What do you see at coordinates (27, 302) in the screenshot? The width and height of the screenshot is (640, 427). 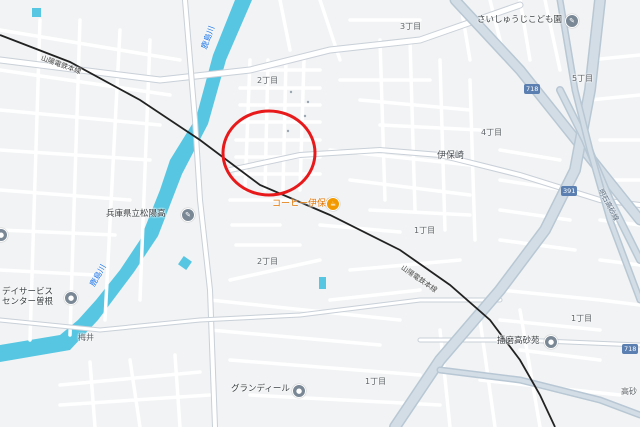 I see `poi-label: センター曽根` at bounding box center [27, 302].